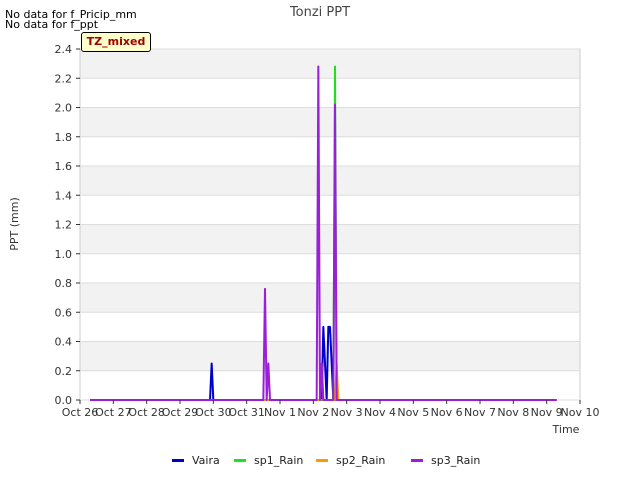 The height and width of the screenshot is (480, 640). Describe the element at coordinates (547, 412) in the screenshot. I see `x-tick-label: Nov 9` at that location.